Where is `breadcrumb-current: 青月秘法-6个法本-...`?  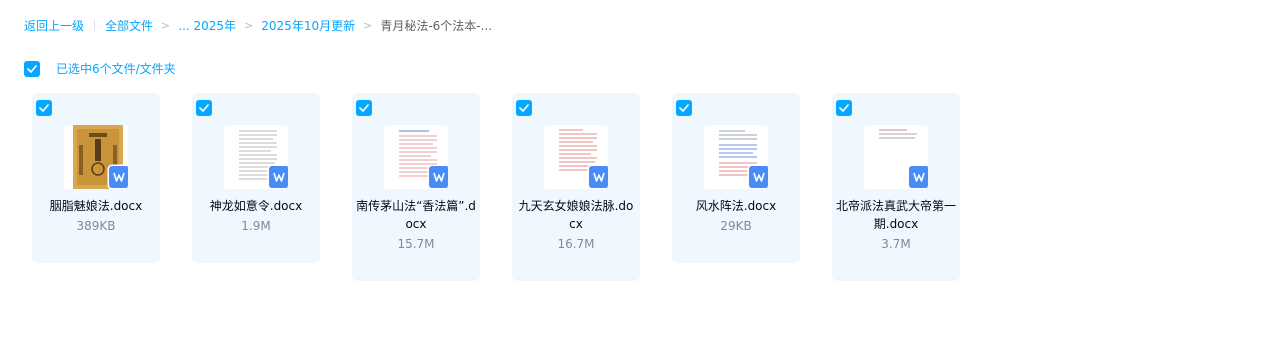 breadcrumb-current: 青月秘法-6个法本-... is located at coordinates (436, 25).